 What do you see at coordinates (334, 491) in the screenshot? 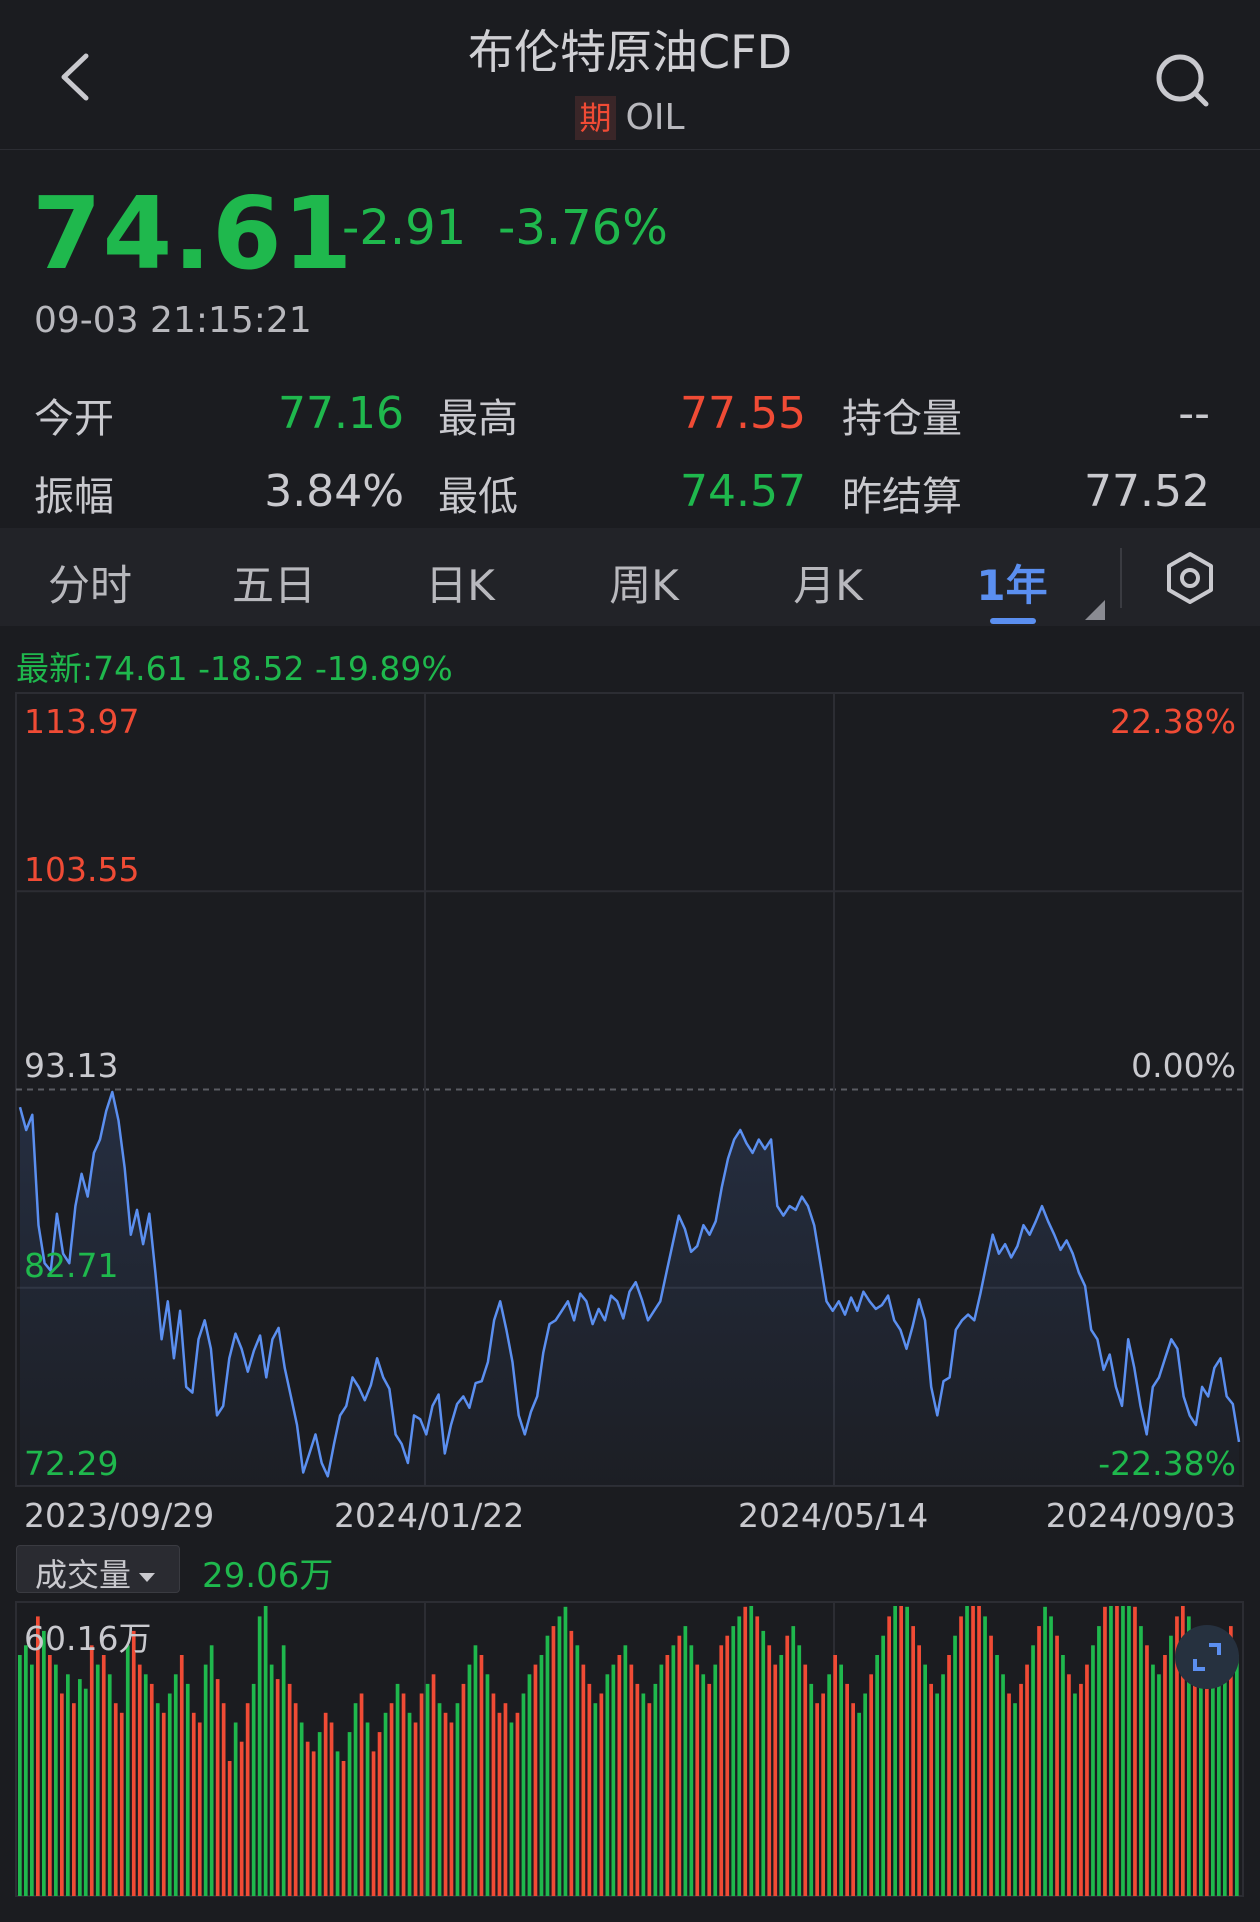
I see `stat-value-amplitude: 3.84%` at bounding box center [334, 491].